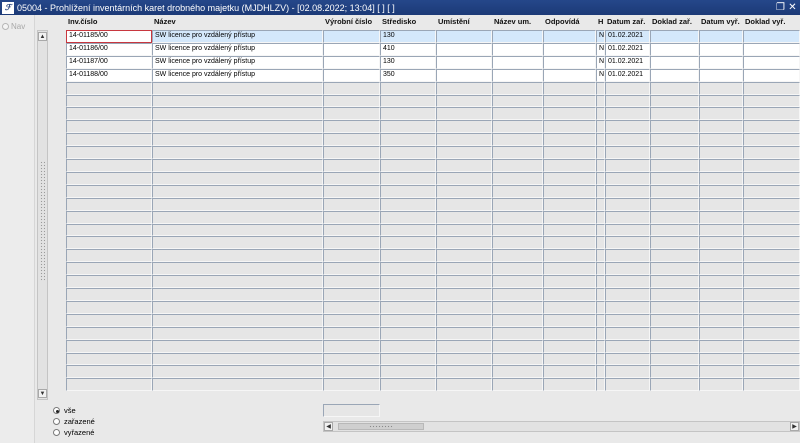  Describe the element at coordinates (674, 75) in the screenshot. I see `cell-doc-activated` at that location.